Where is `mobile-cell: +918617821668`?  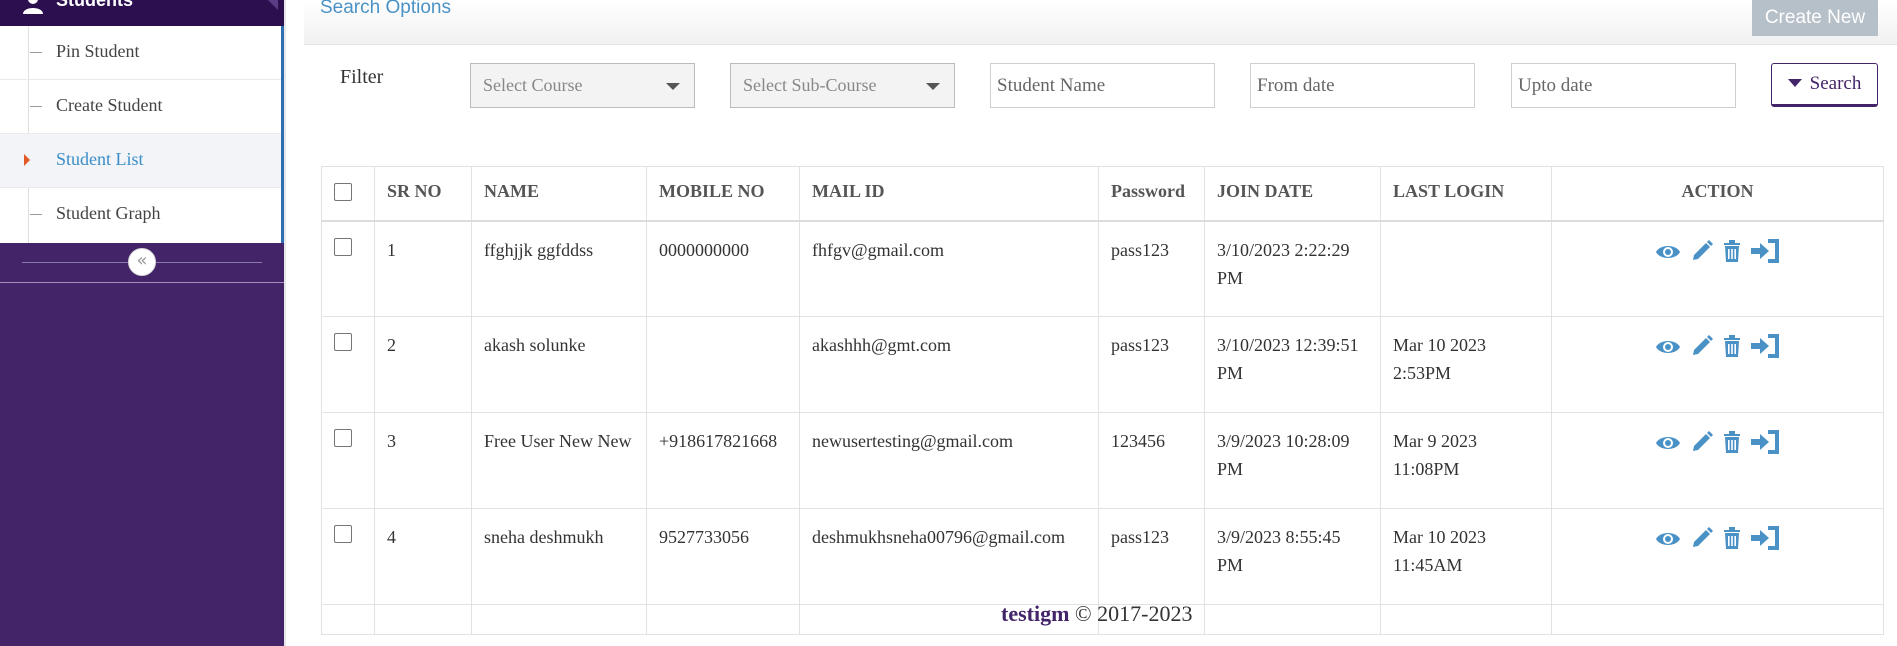 mobile-cell: +918617821668 is located at coordinates (723, 460).